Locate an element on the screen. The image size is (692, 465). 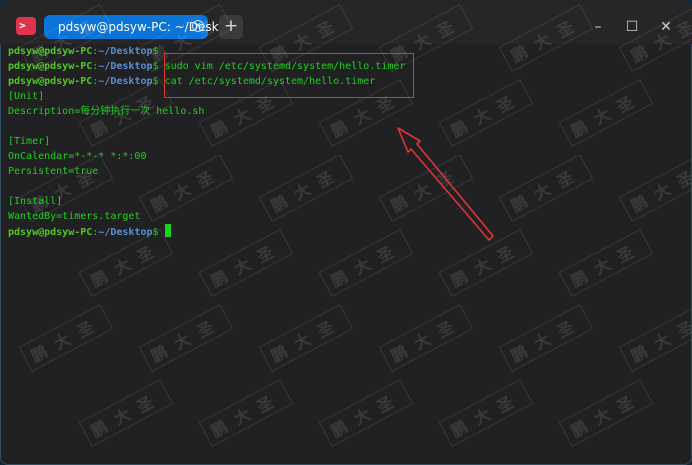
annotation-arrow-icon is located at coordinates (445, 184).